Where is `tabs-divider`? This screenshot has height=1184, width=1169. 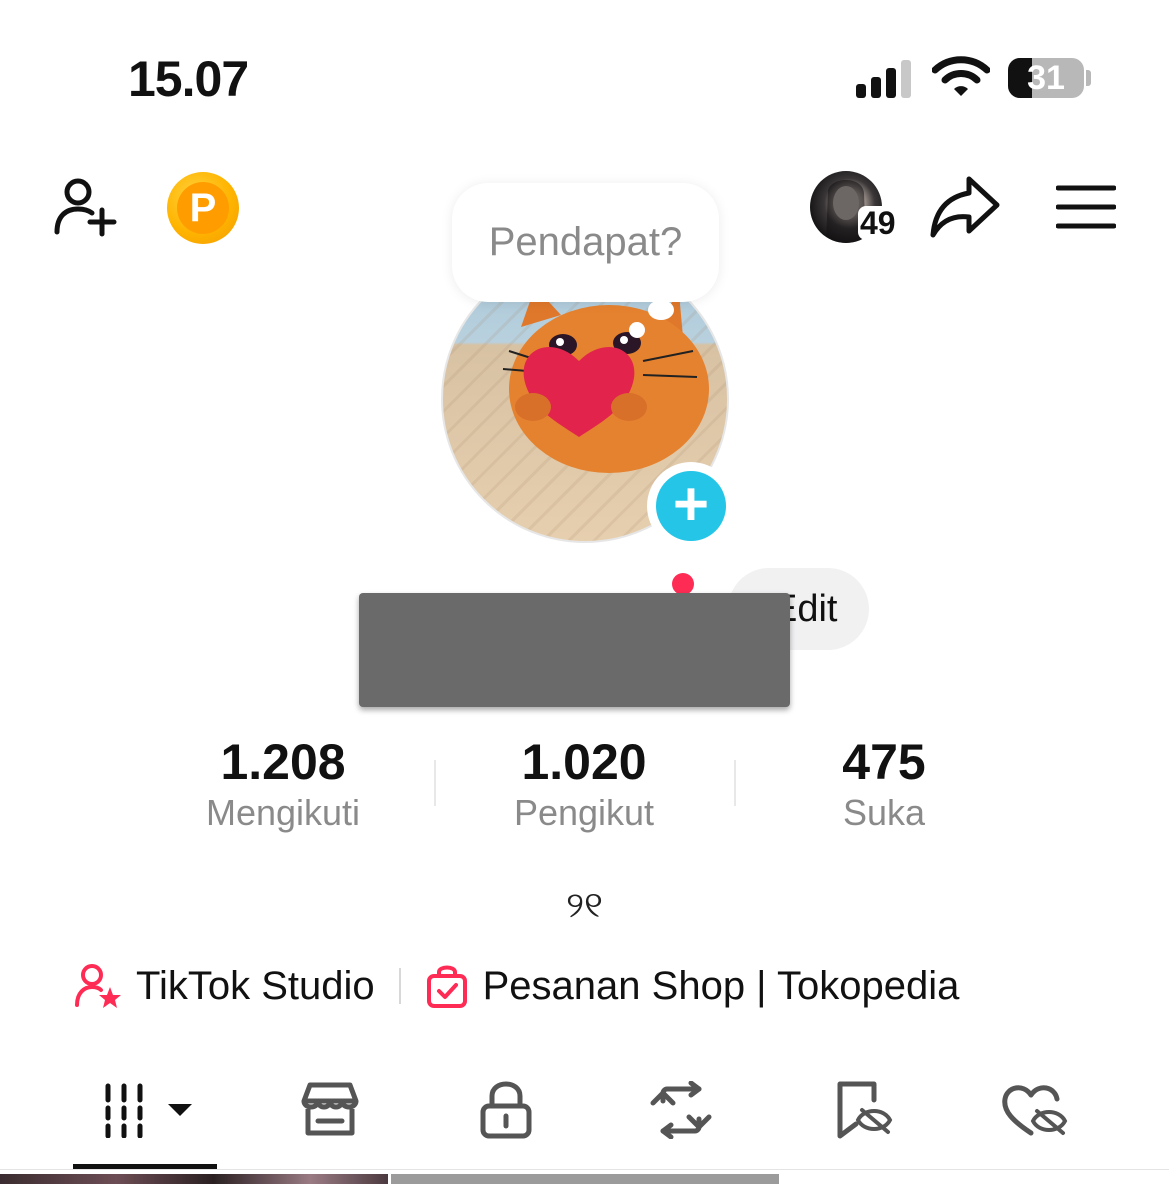
tabs-divider is located at coordinates (584, 1169).